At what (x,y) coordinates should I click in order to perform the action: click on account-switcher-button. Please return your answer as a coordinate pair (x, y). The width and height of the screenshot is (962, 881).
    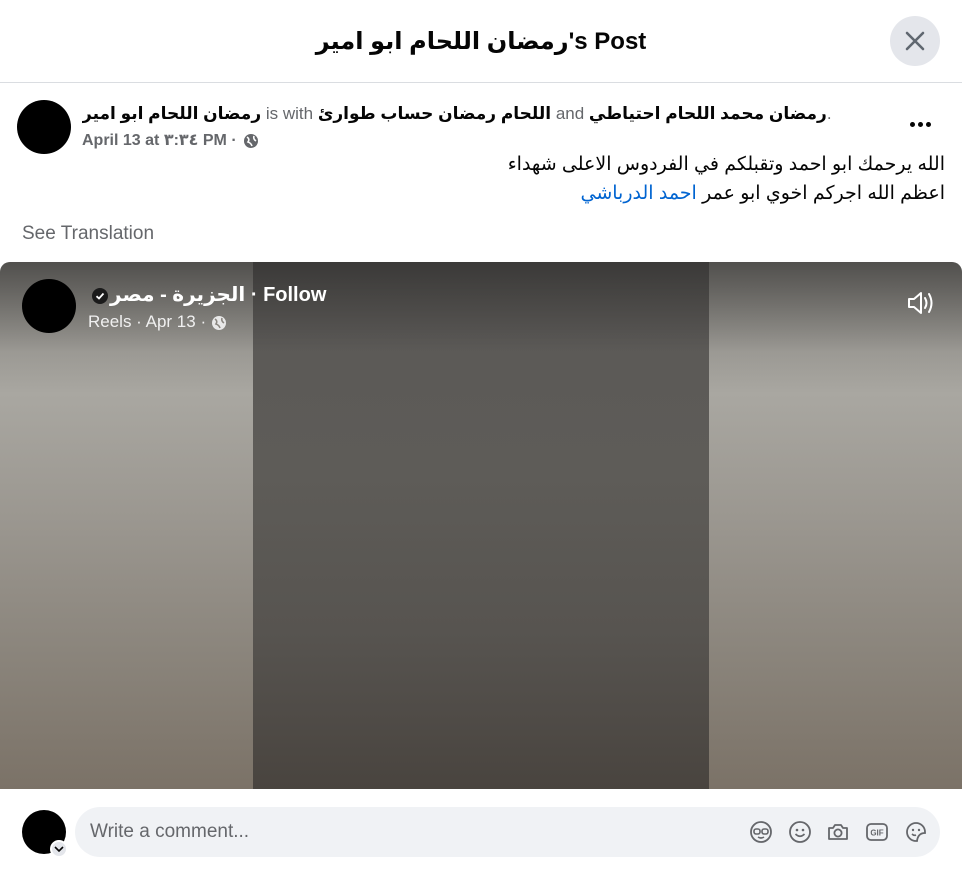
    Looking at the image, I should click on (59, 849).